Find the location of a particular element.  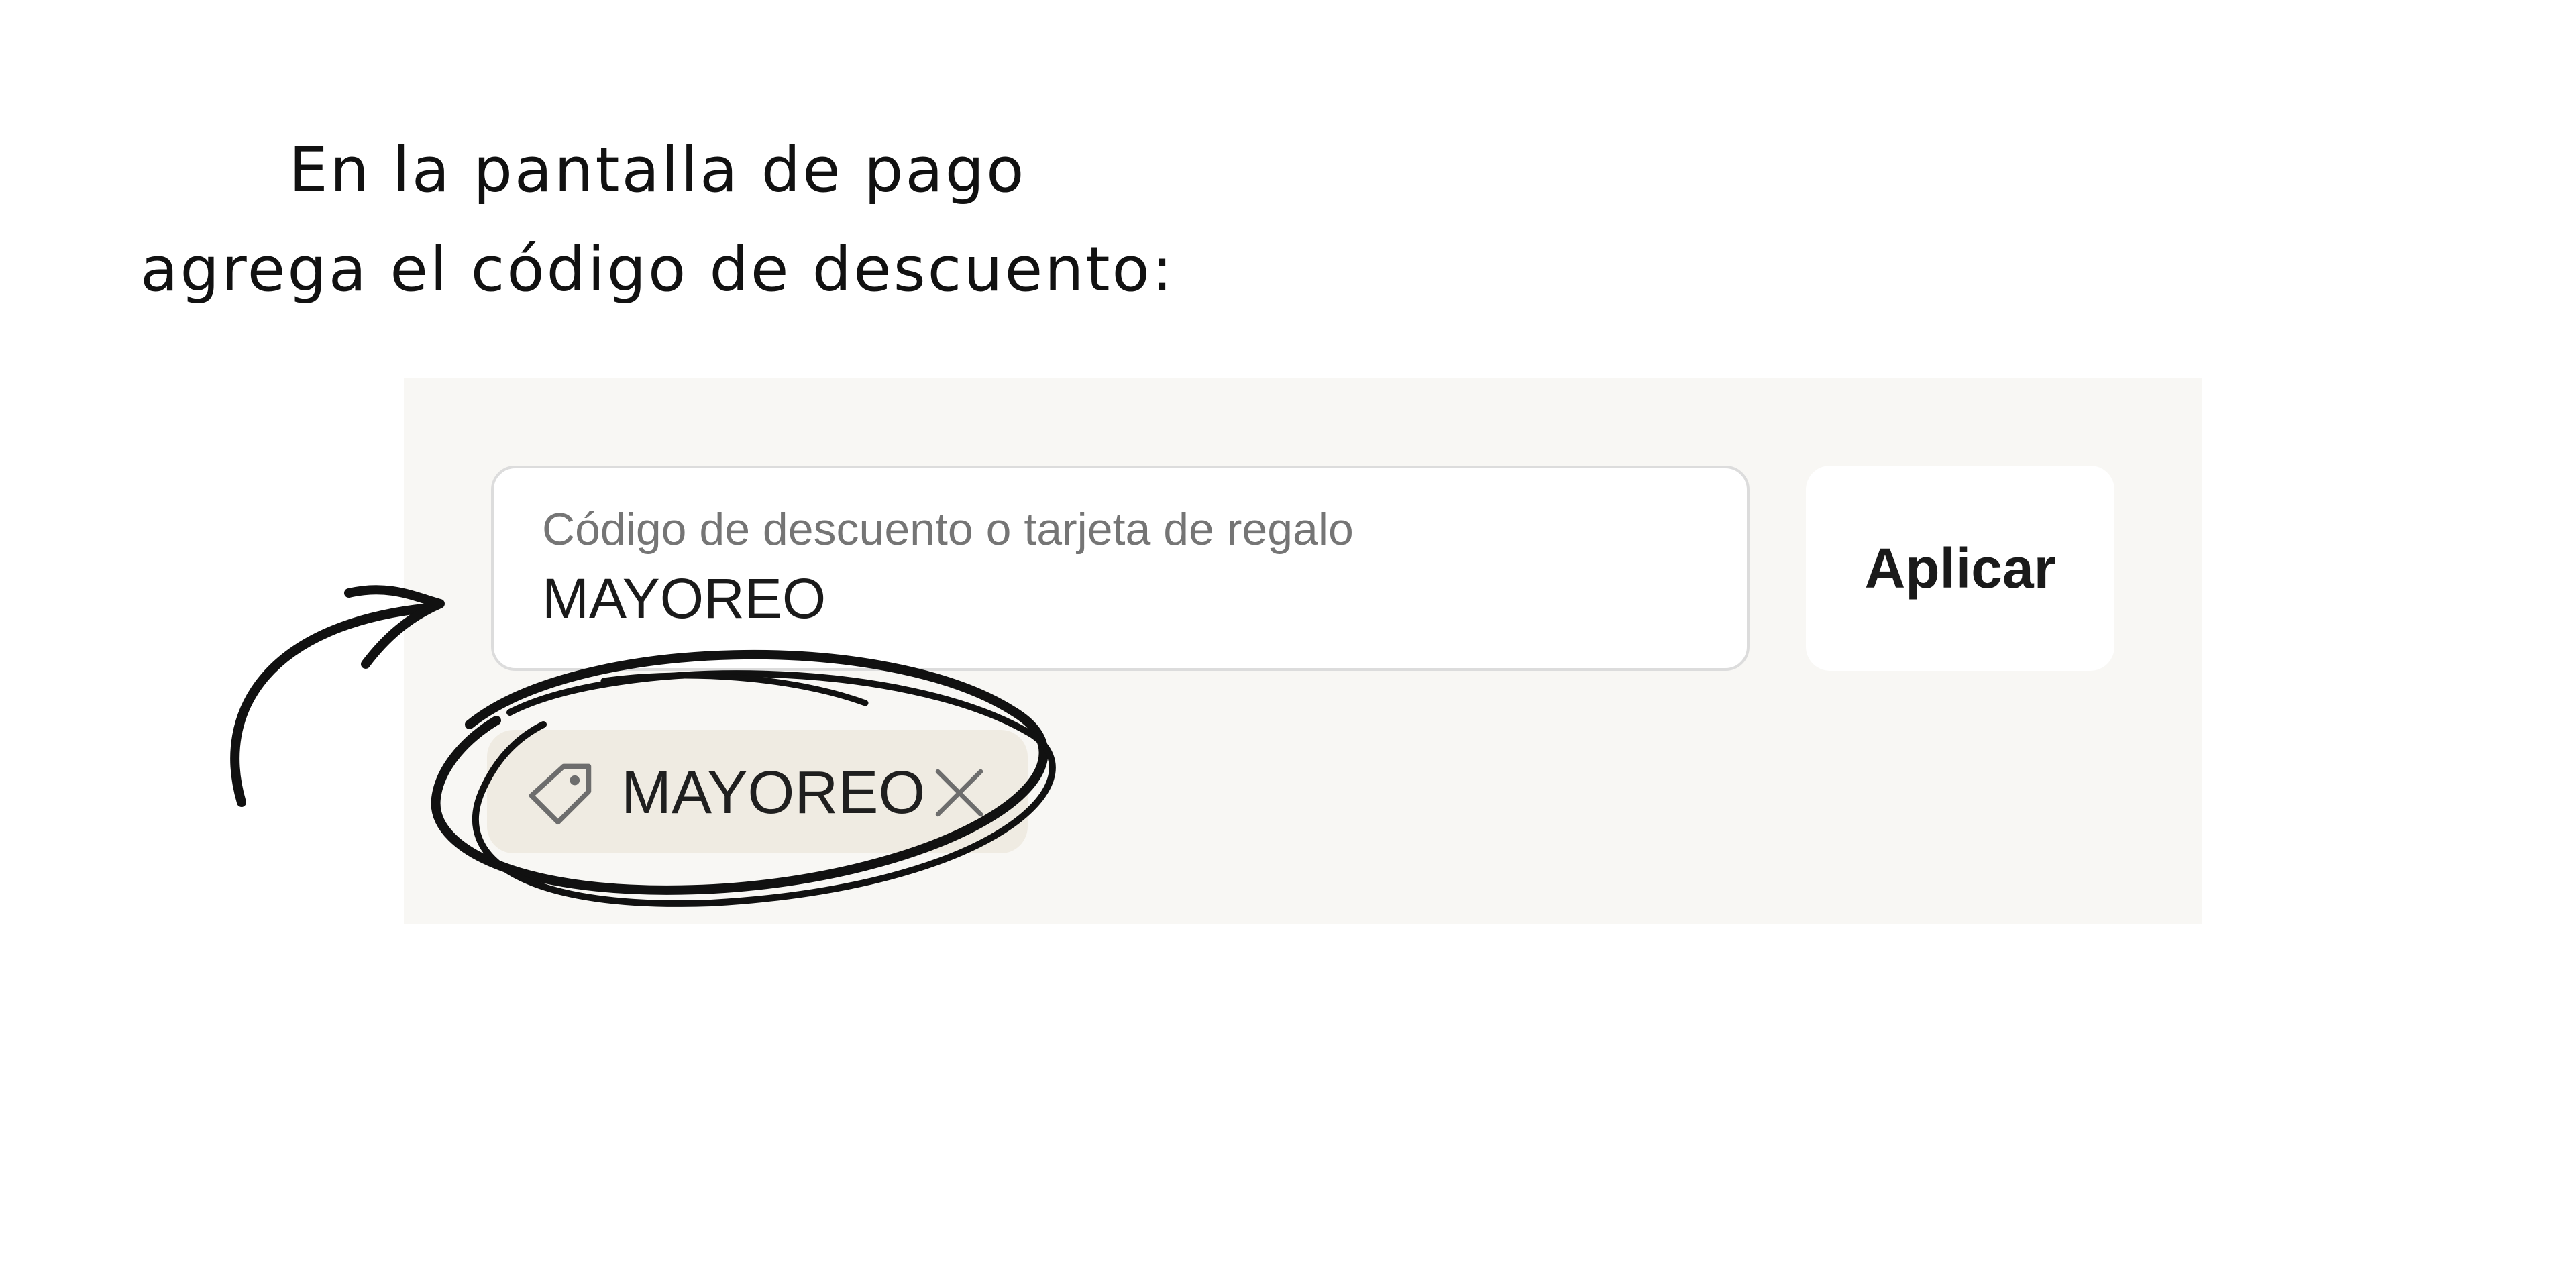

instruction-line-2: agrega el código de descuento: is located at coordinates (657, 269).